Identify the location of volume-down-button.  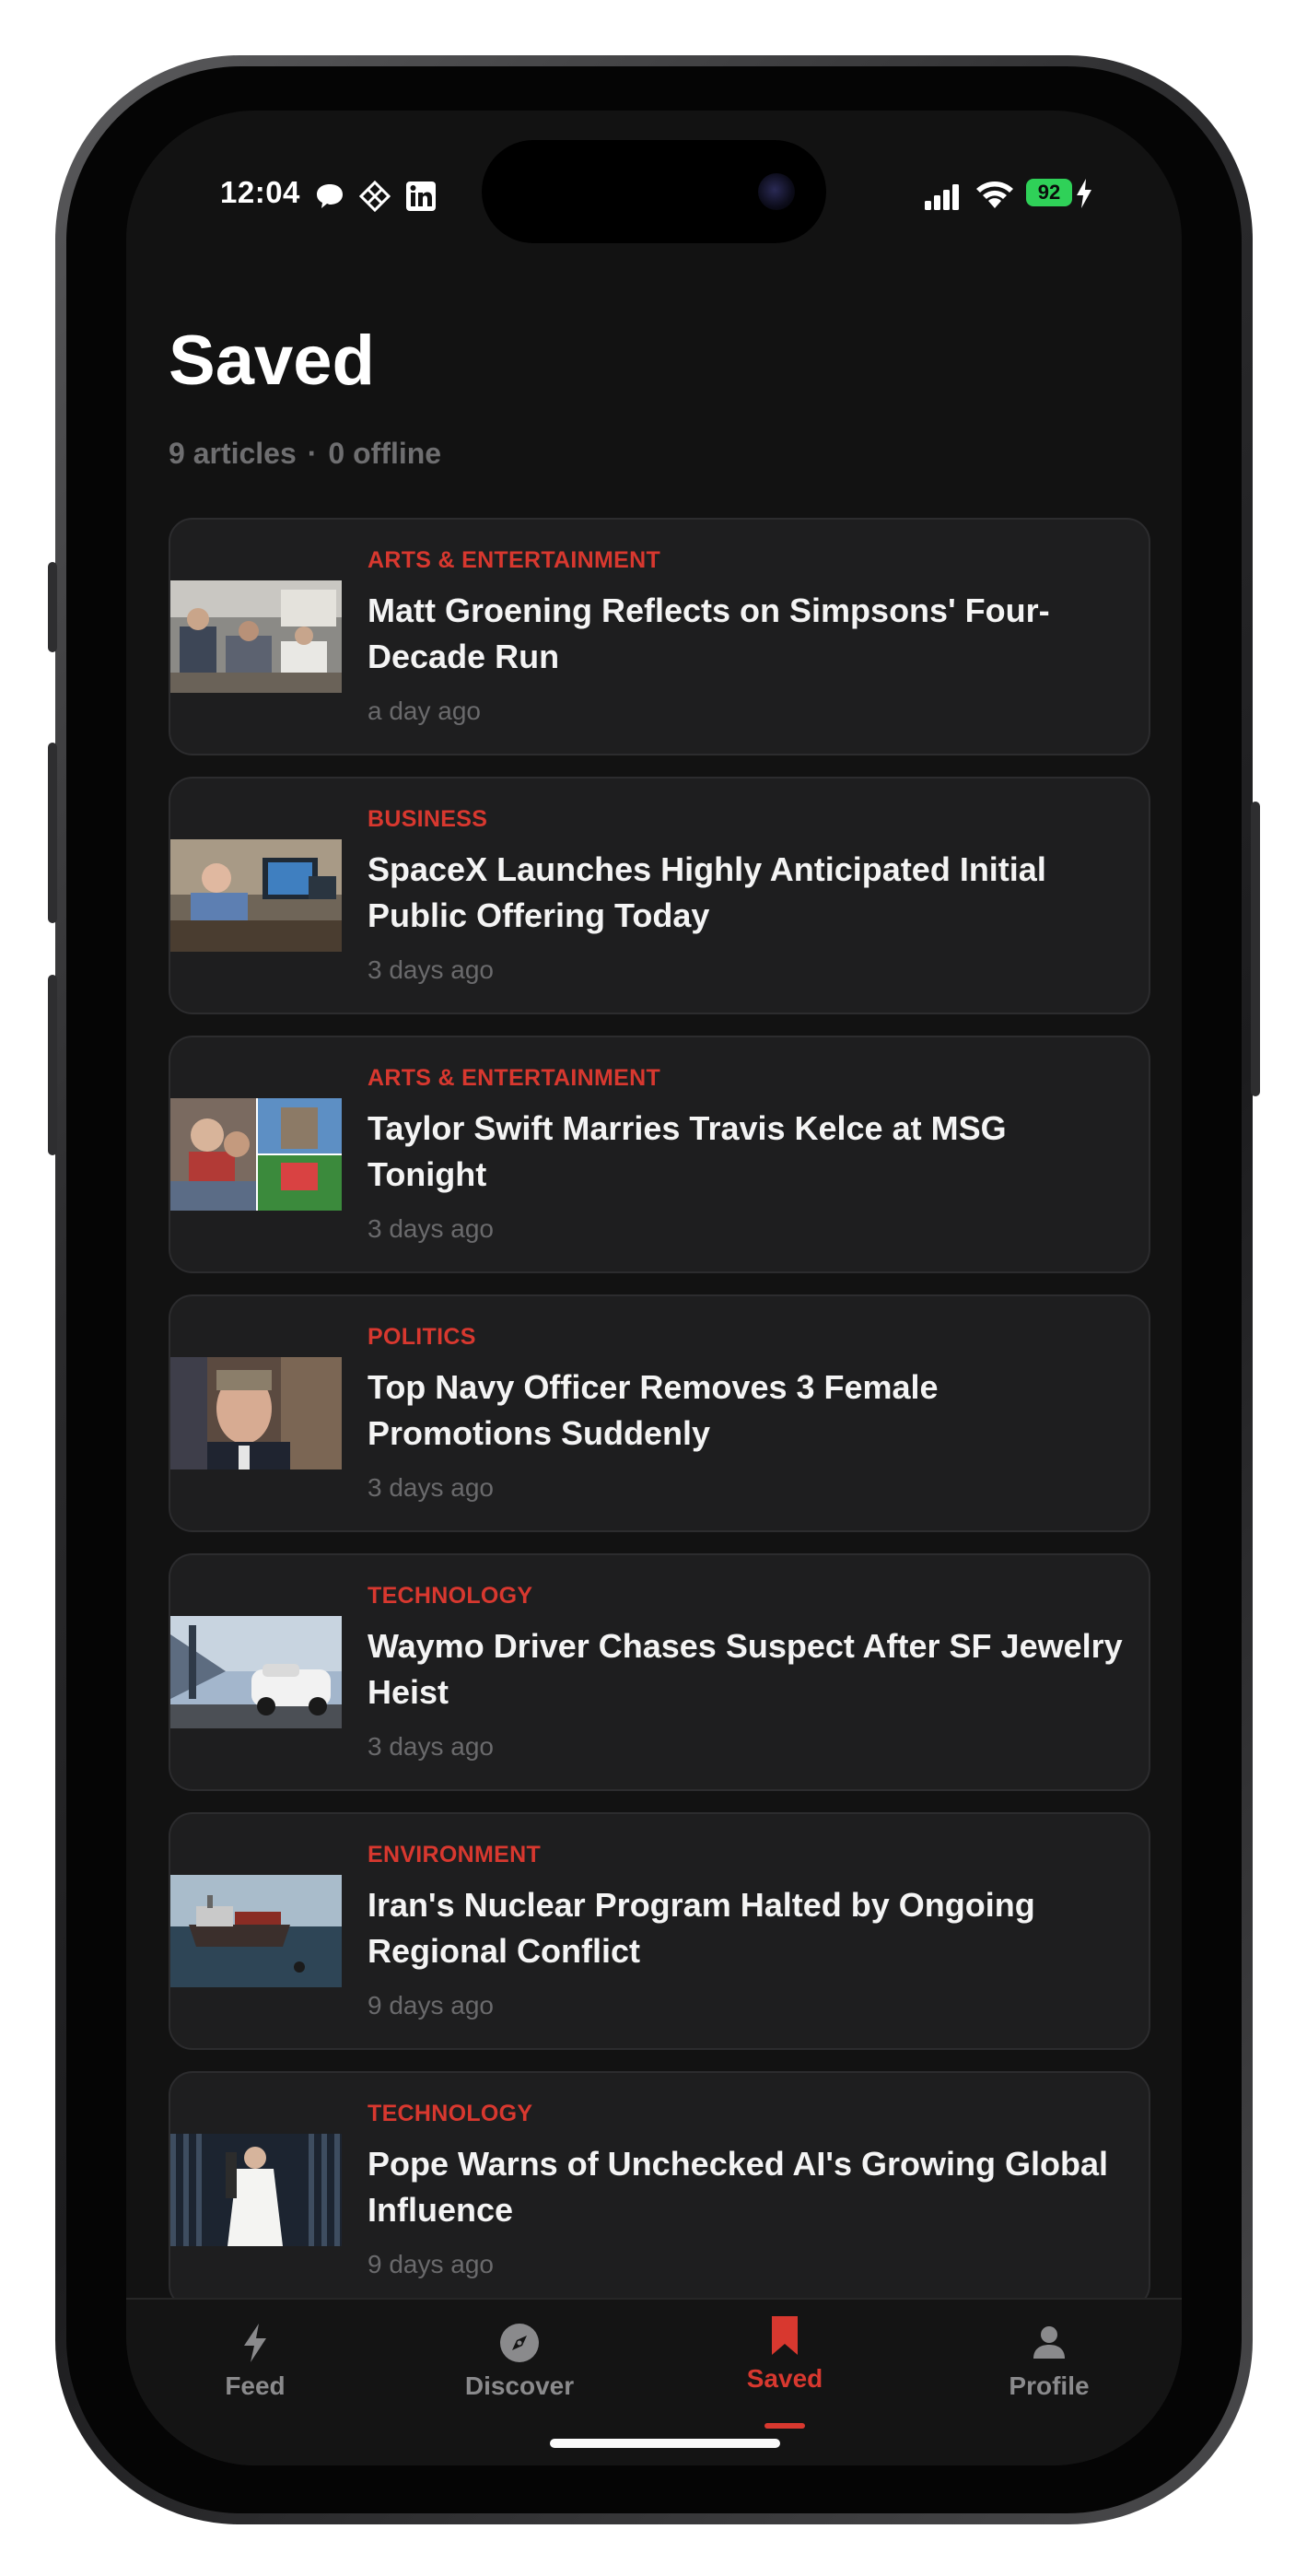
(53, 1065).